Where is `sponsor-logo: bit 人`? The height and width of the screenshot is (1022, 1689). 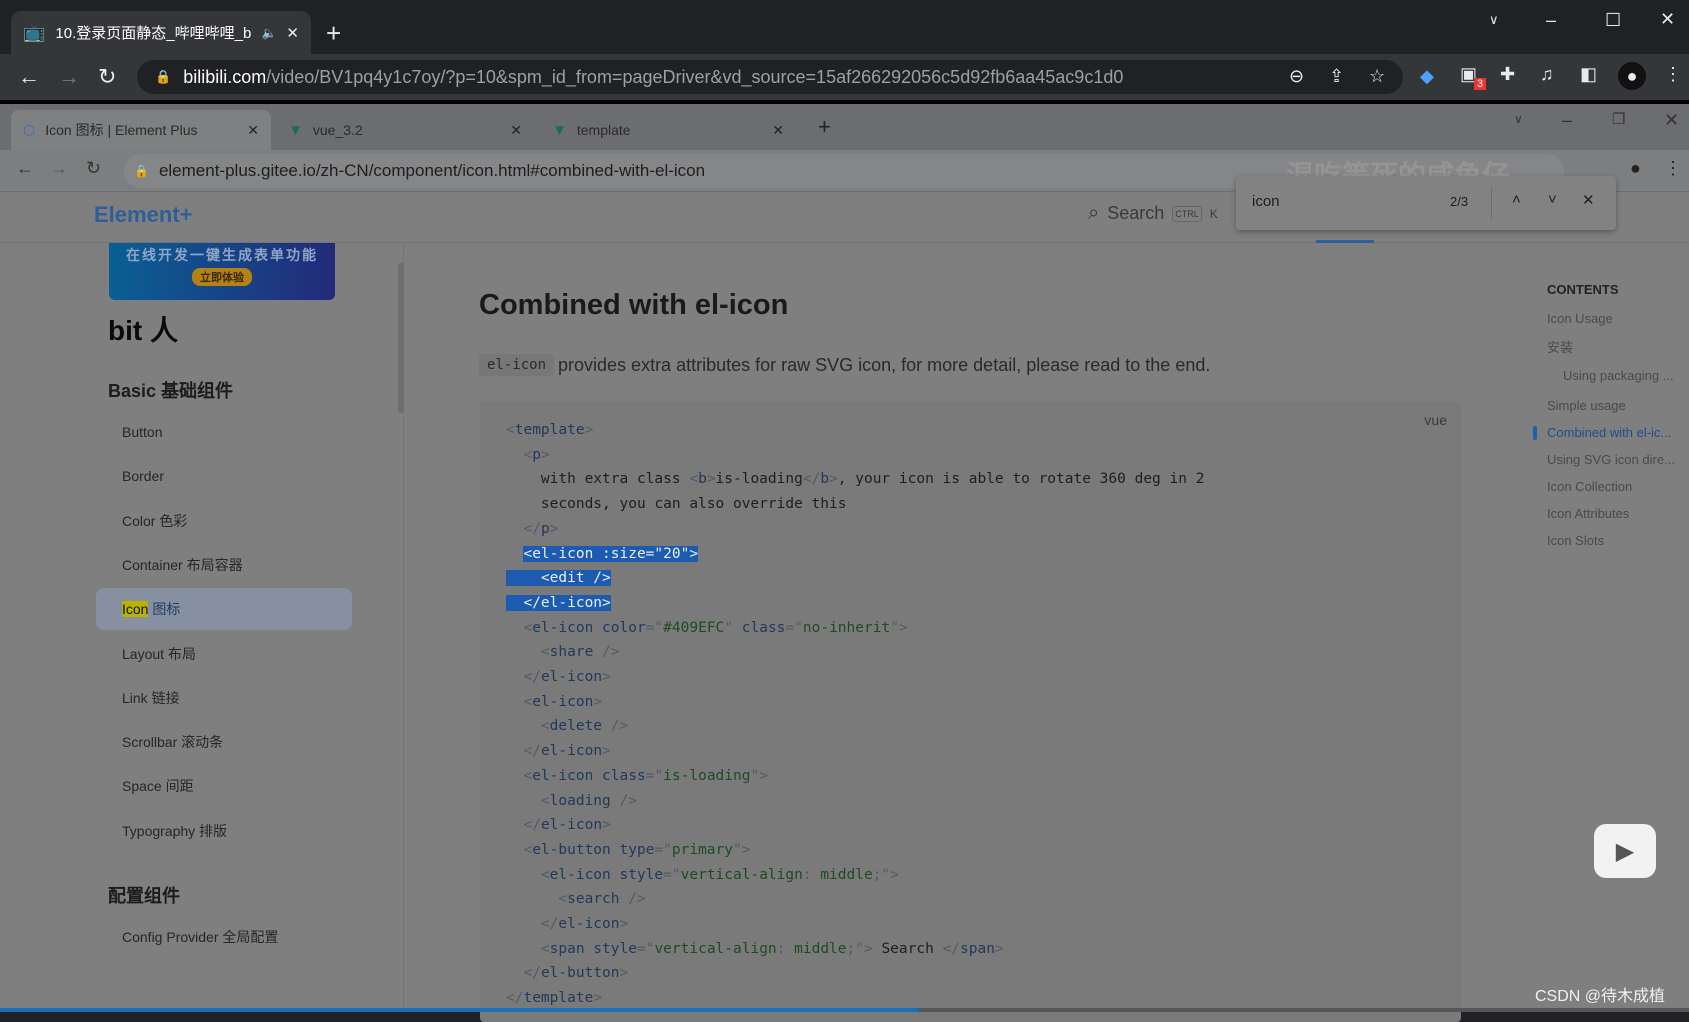
sponsor-logo: bit 人 is located at coordinates (143, 329).